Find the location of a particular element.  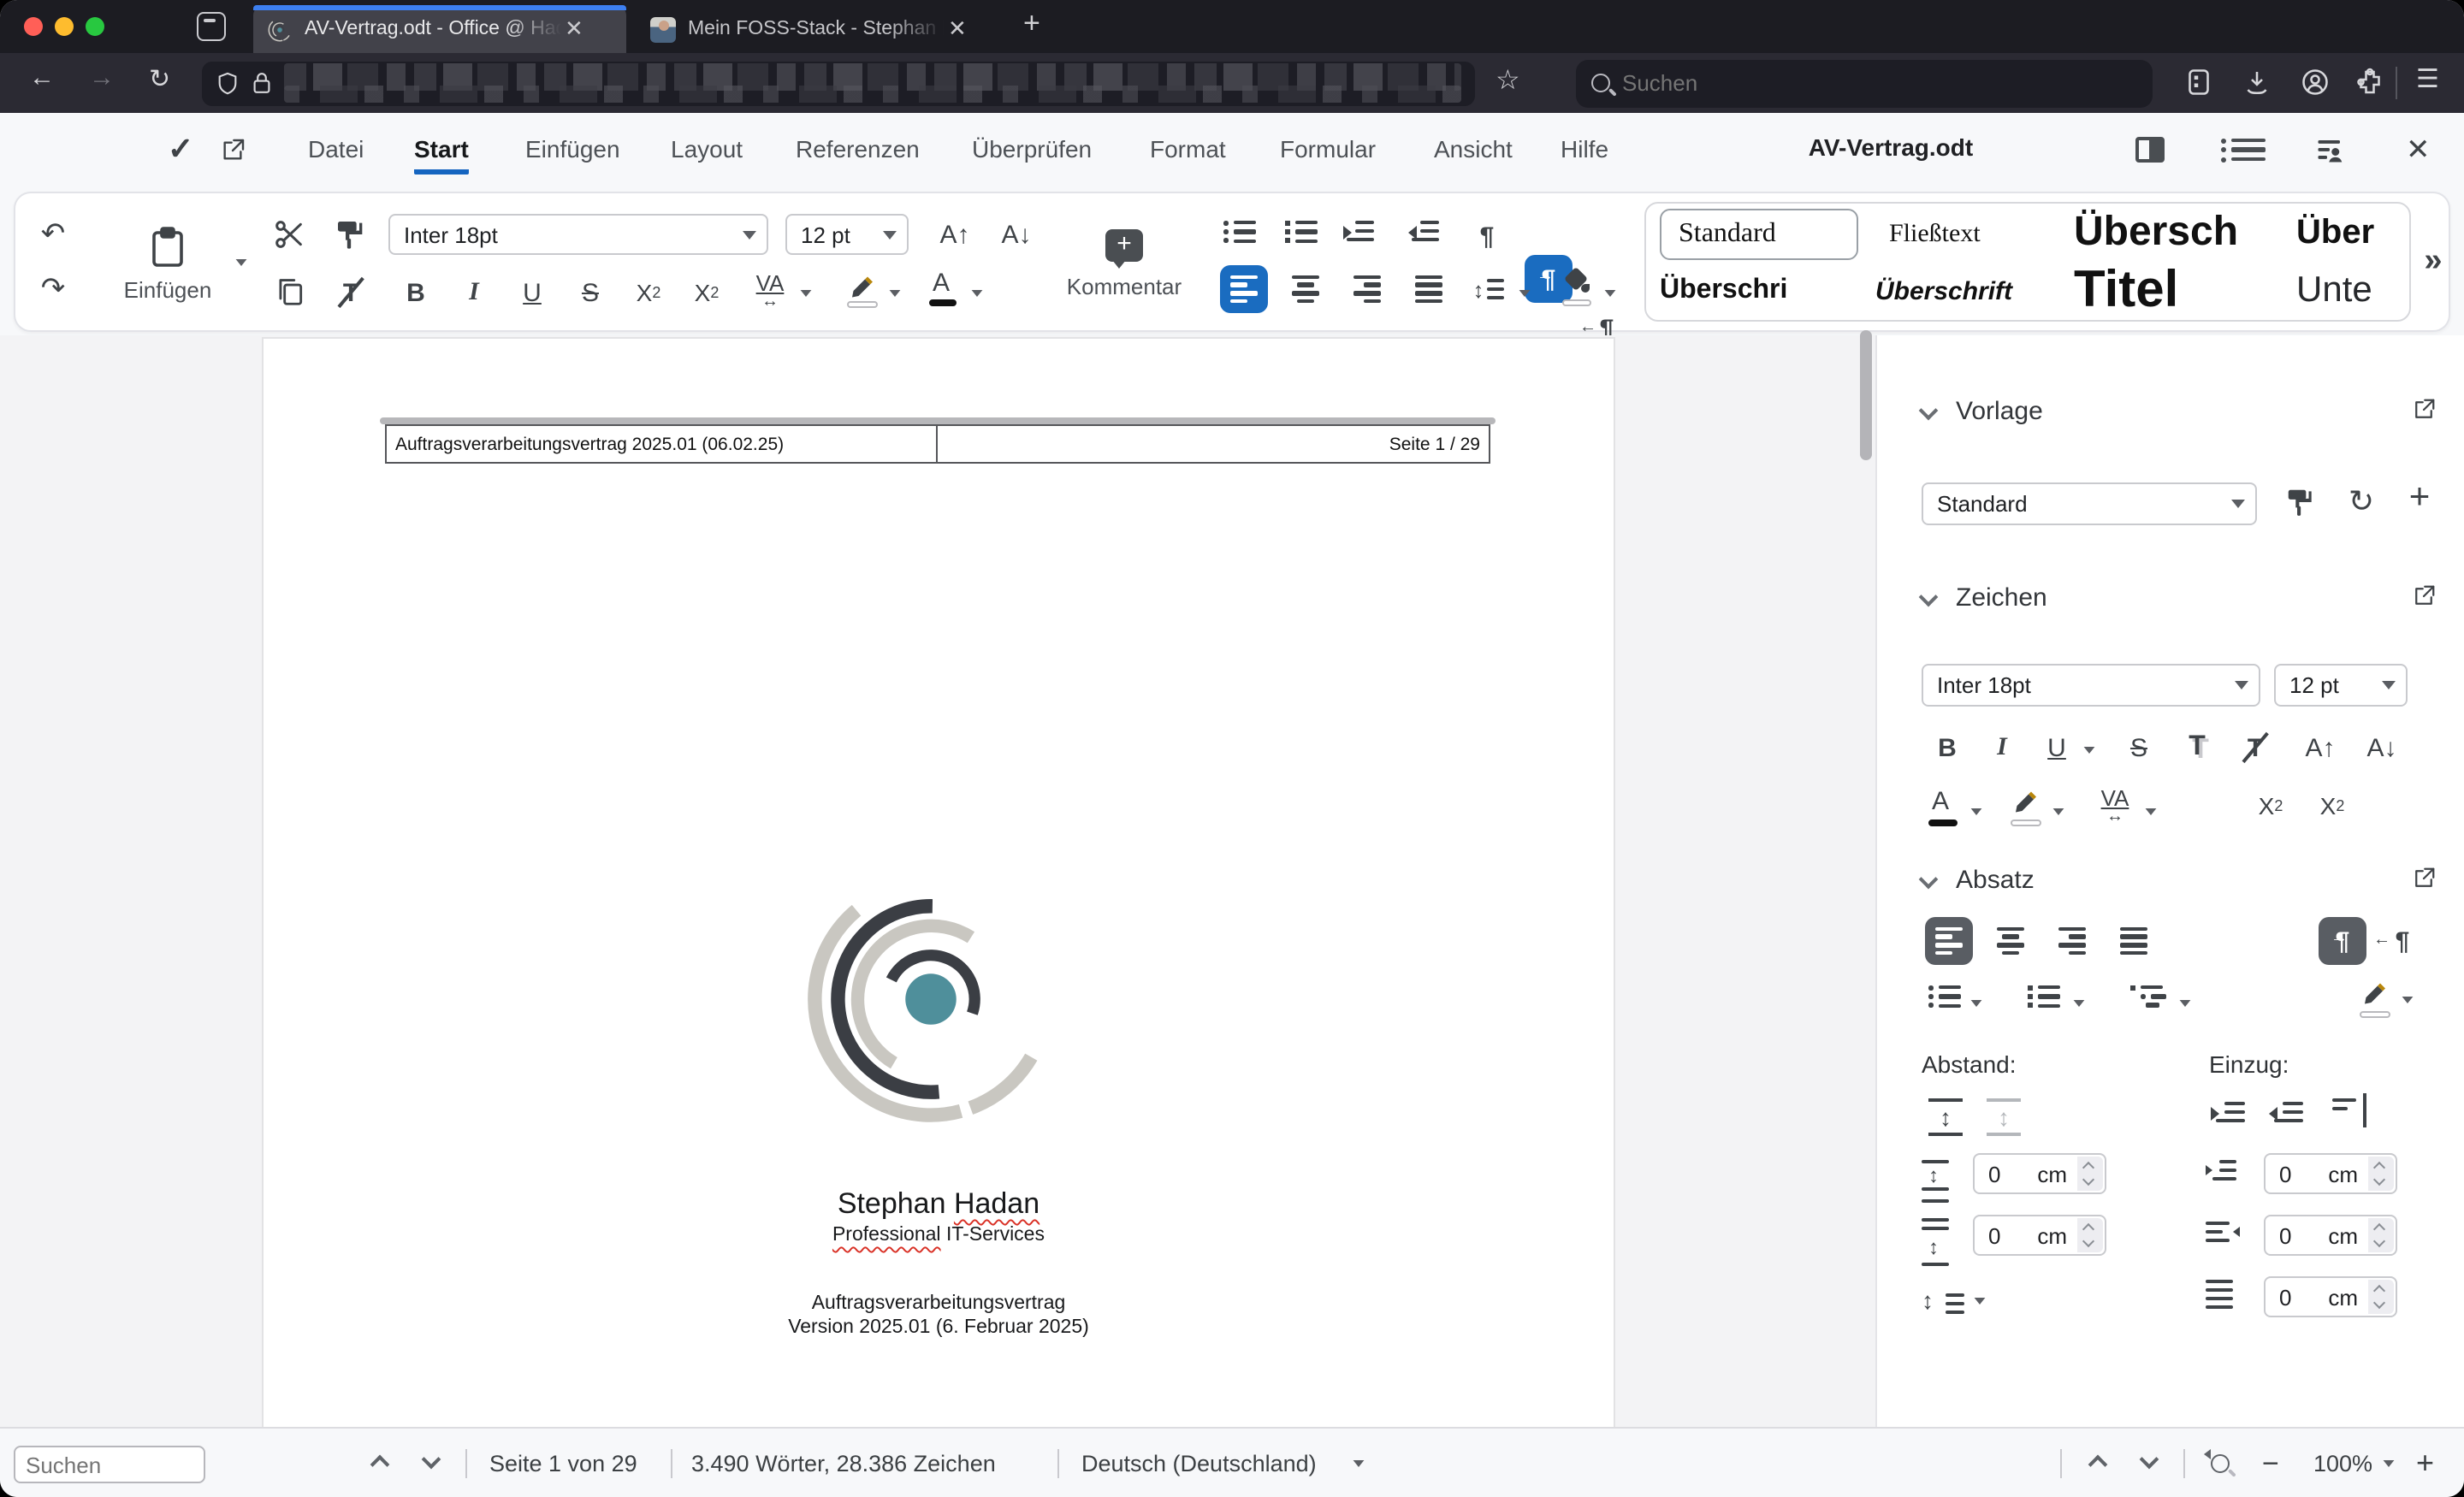

sidebar-grow-font-icon: A↑ is located at coordinates (2320, 747).